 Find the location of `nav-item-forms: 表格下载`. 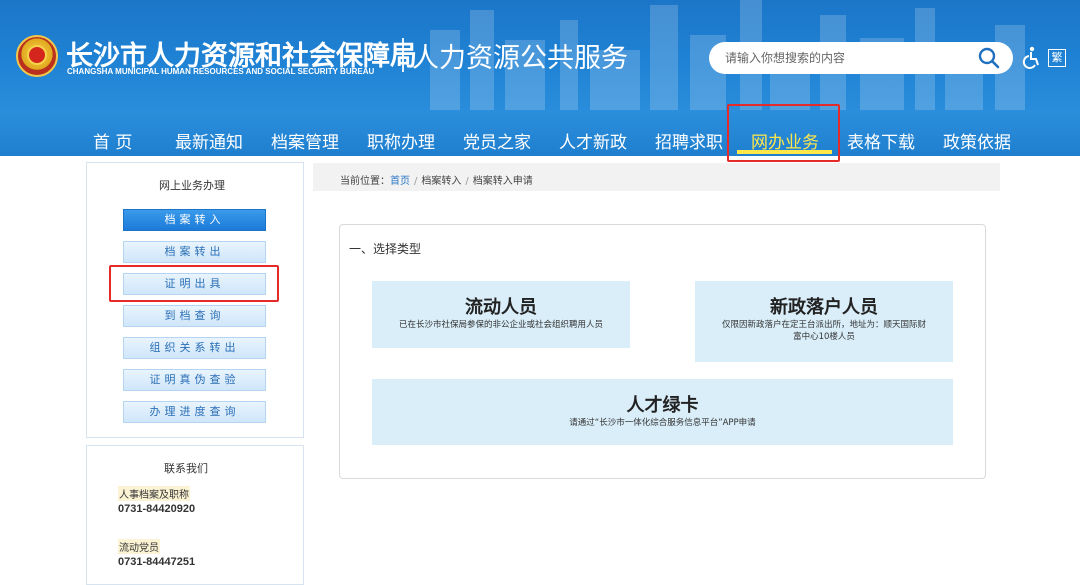

nav-item-forms: 表格下载 is located at coordinates (881, 140).